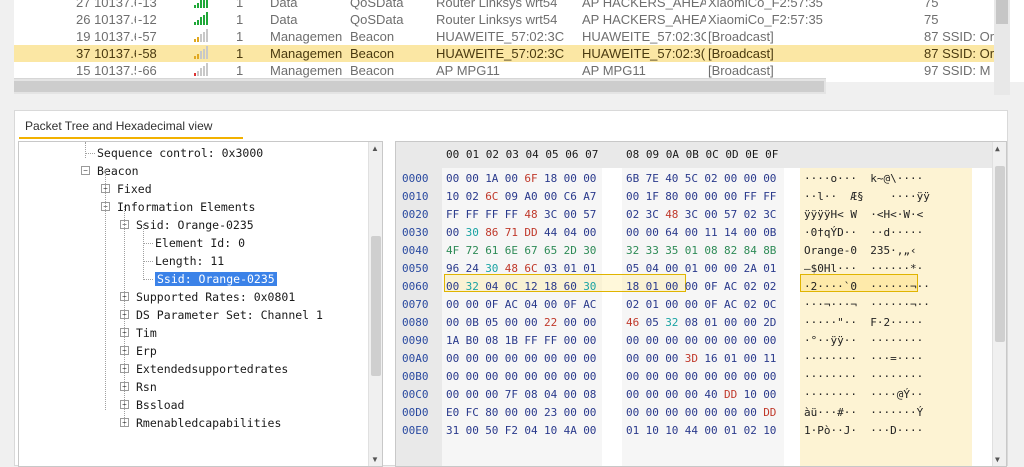 The height and width of the screenshot is (467, 1024). What do you see at coordinates (691, 431) in the screenshot?
I see `hex-byte: 44` at bounding box center [691, 431].